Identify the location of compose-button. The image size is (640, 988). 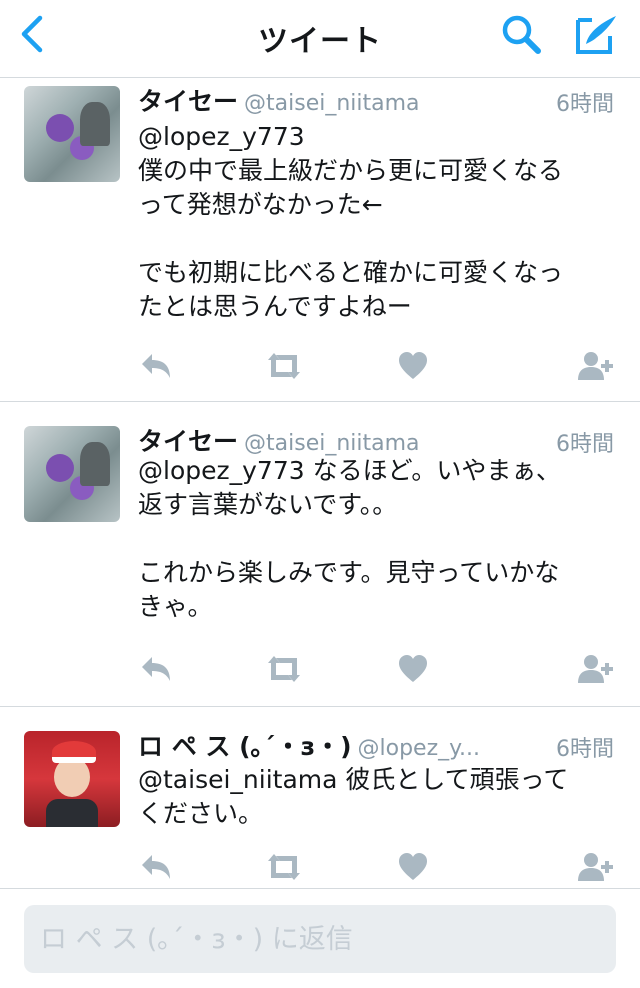
(596, 33).